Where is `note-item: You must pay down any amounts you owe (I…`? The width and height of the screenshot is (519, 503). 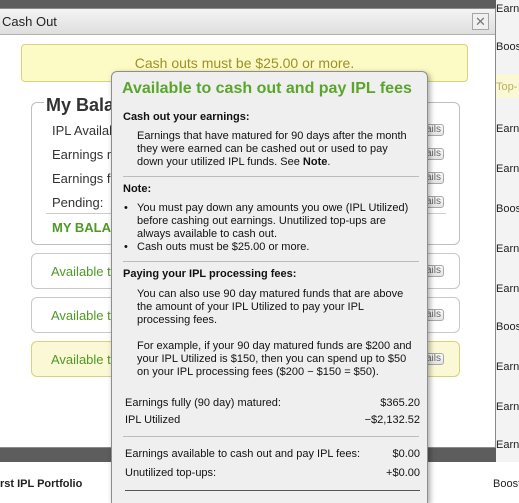
note-item: You must pay down any amounts you owe (I… is located at coordinates (272, 221).